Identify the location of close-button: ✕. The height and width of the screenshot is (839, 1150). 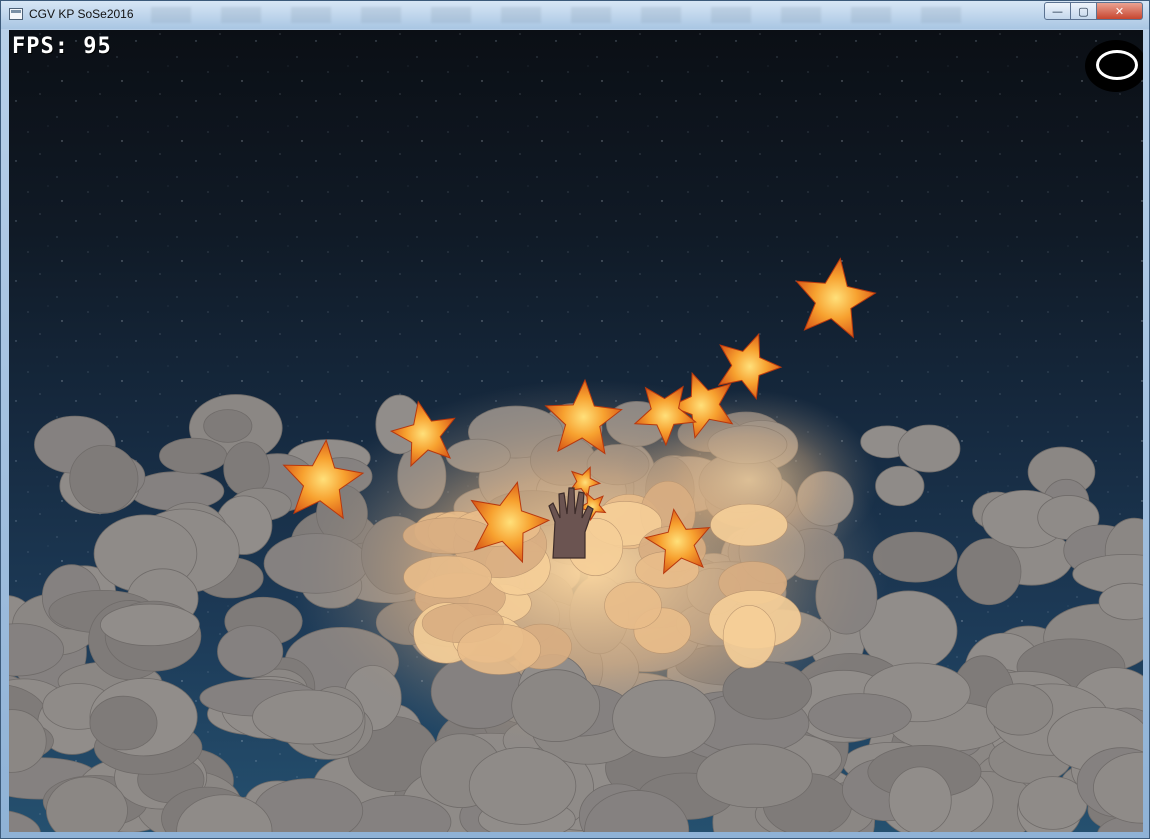
(1120, 11).